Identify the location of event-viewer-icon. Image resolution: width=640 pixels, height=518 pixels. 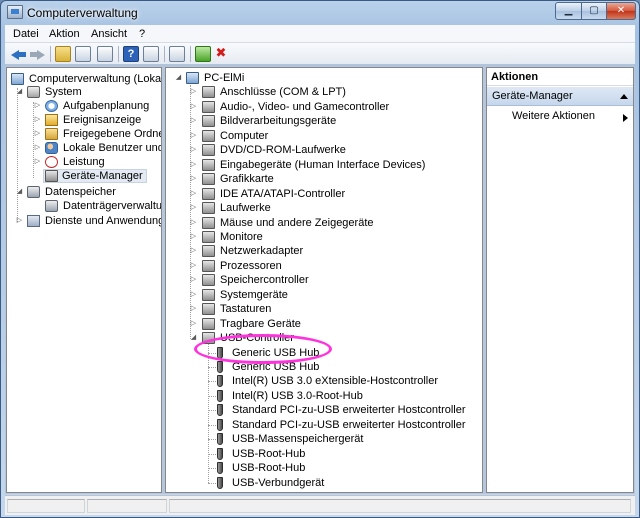
(51, 120).